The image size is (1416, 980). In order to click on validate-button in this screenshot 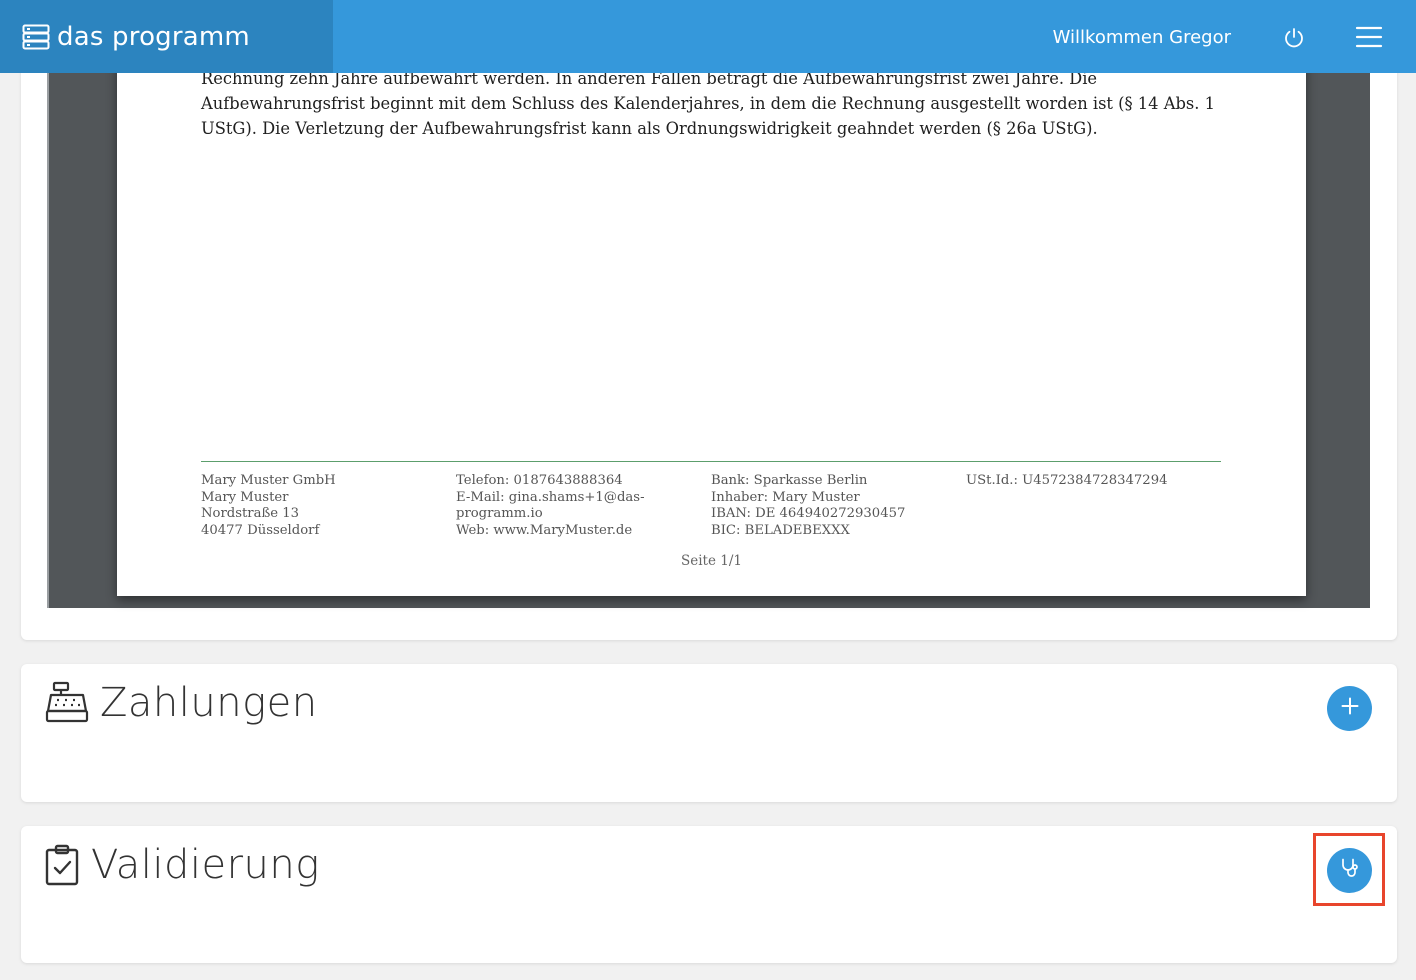, I will do `click(1349, 870)`.